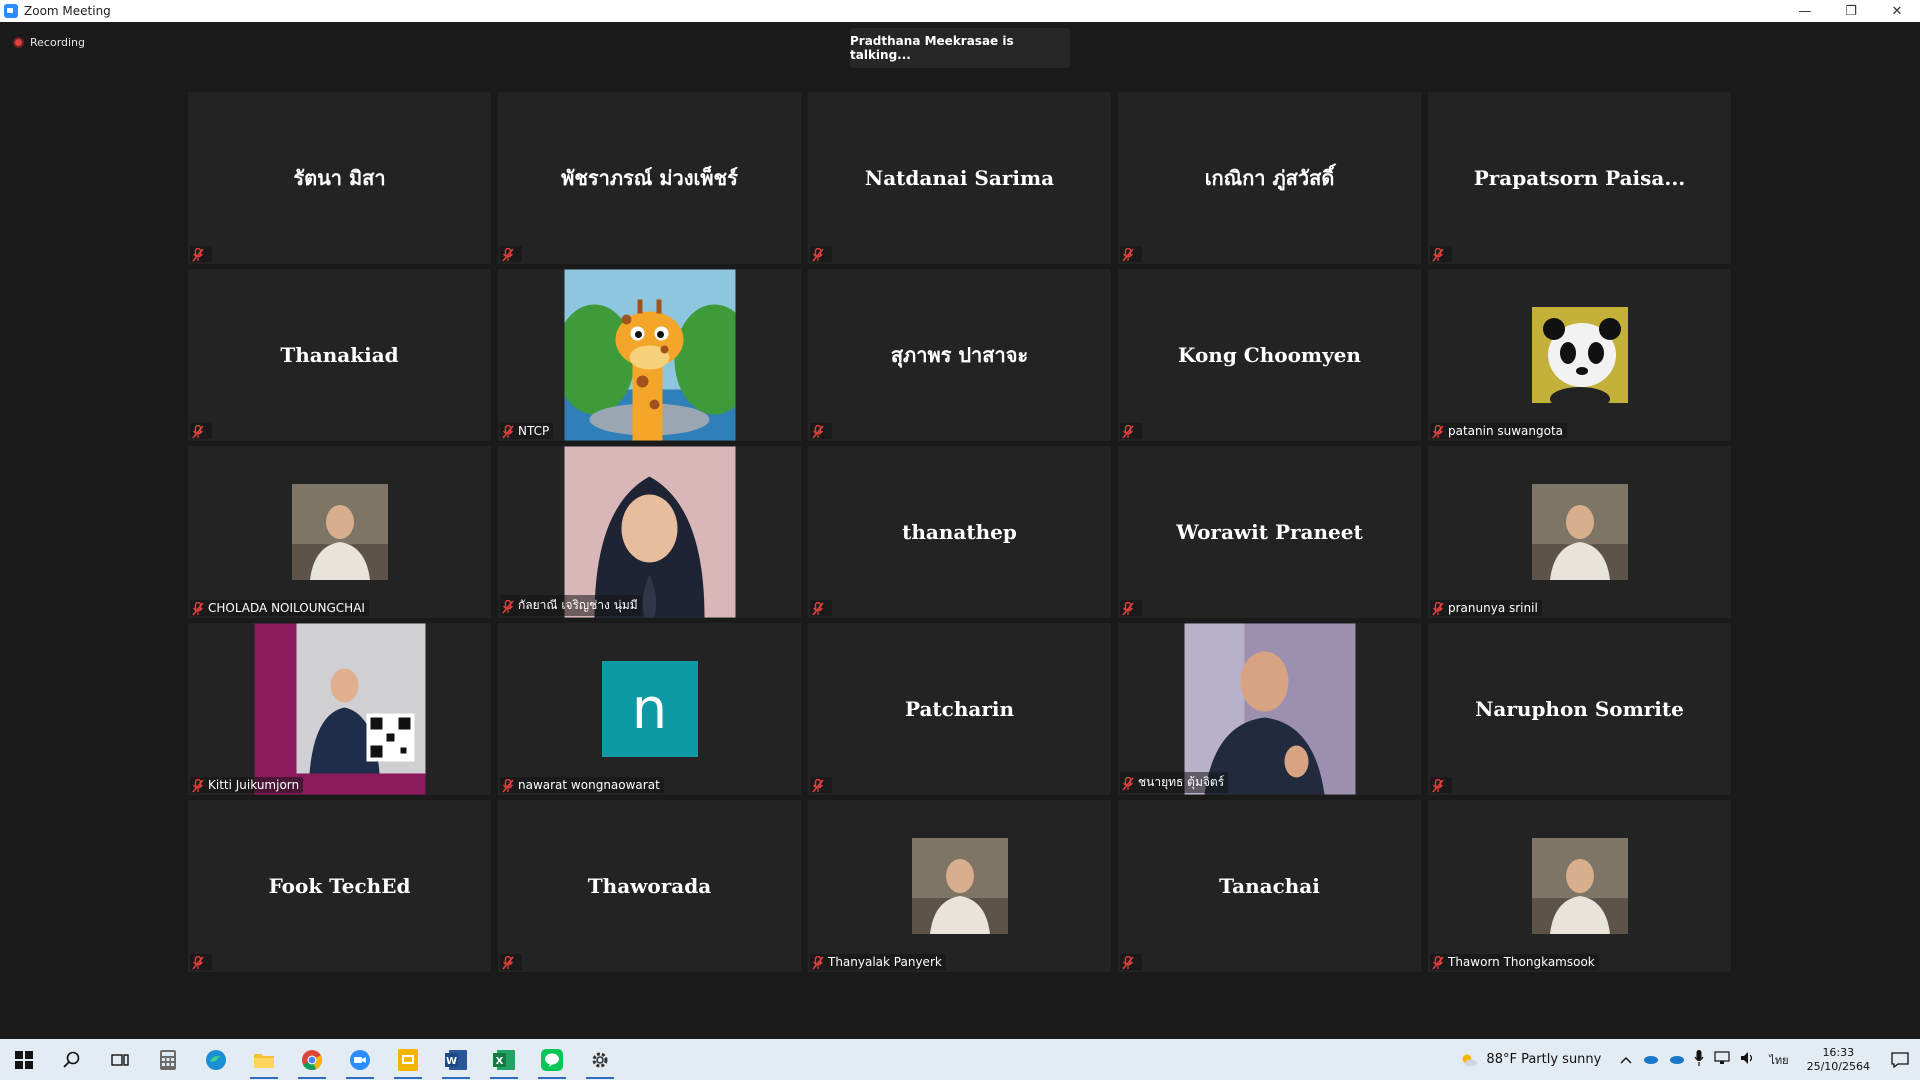 The width and height of the screenshot is (1920, 1080). What do you see at coordinates (1579, 886) in the screenshot?
I see `participant-tile: Thaworn Thongkamsook` at bounding box center [1579, 886].